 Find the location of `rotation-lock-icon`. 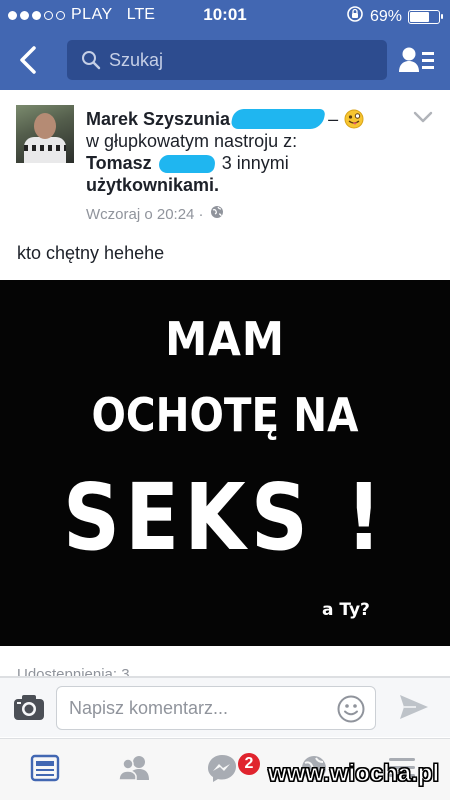

rotation-lock-icon is located at coordinates (355, 16).